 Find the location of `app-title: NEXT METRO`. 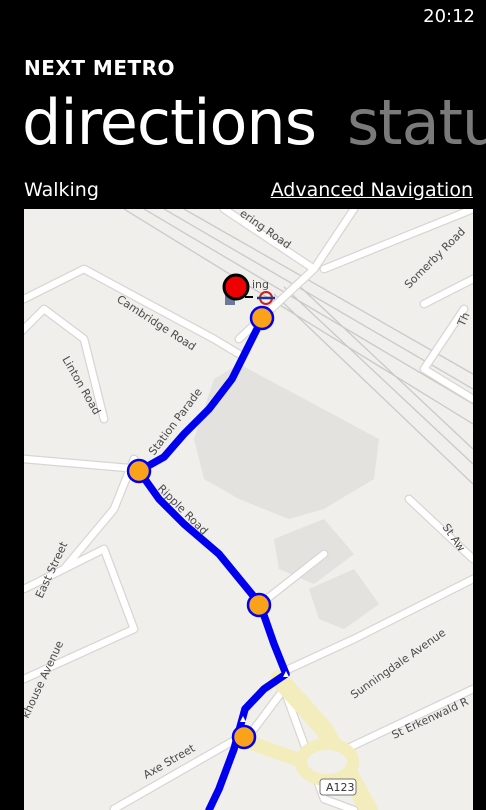

app-title: NEXT METRO is located at coordinates (100, 68).